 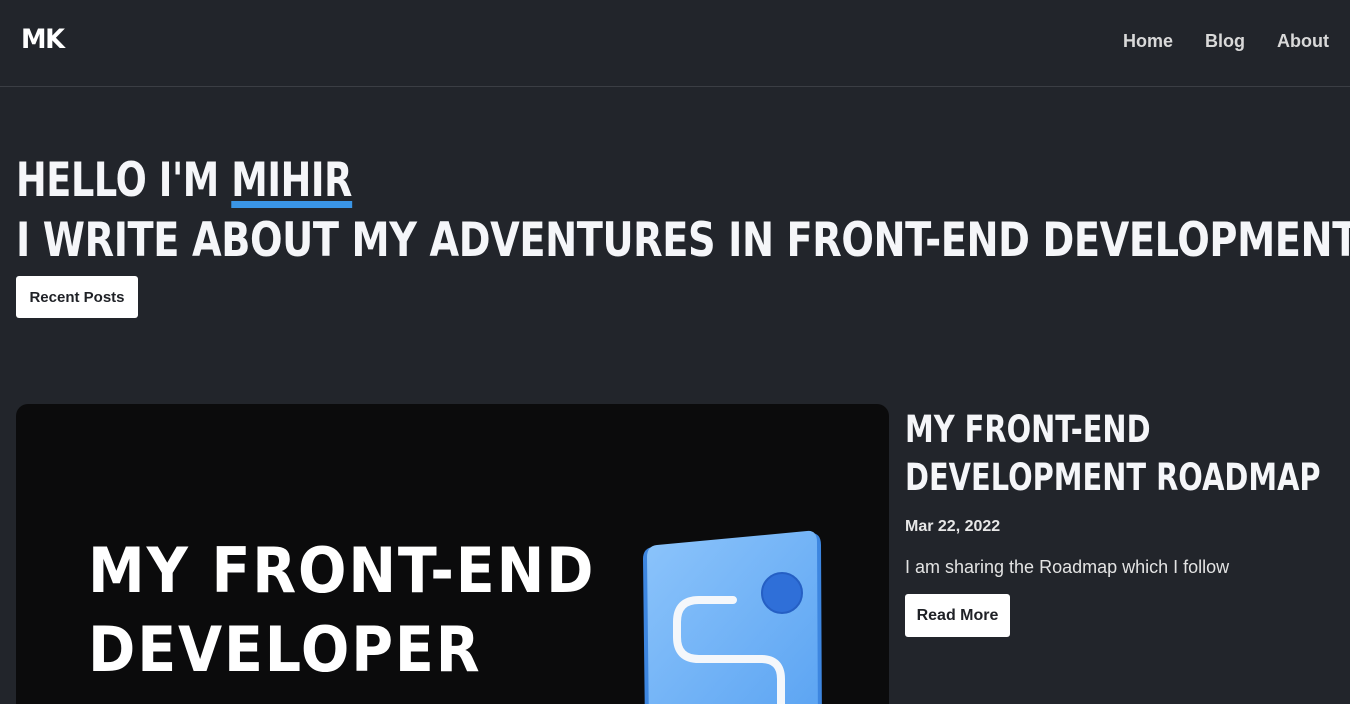 I want to click on name-underline, so click(x=292, y=204).